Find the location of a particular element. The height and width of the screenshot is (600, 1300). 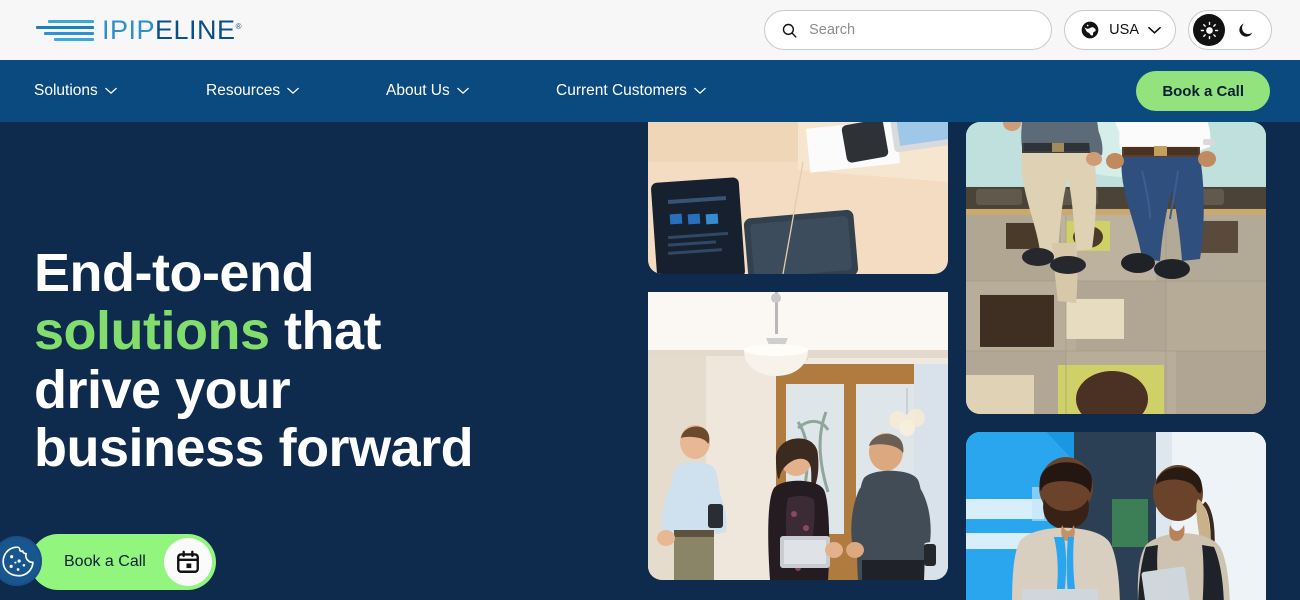

logo-wordmark: IPIPELINE® is located at coordinates (172, 30).